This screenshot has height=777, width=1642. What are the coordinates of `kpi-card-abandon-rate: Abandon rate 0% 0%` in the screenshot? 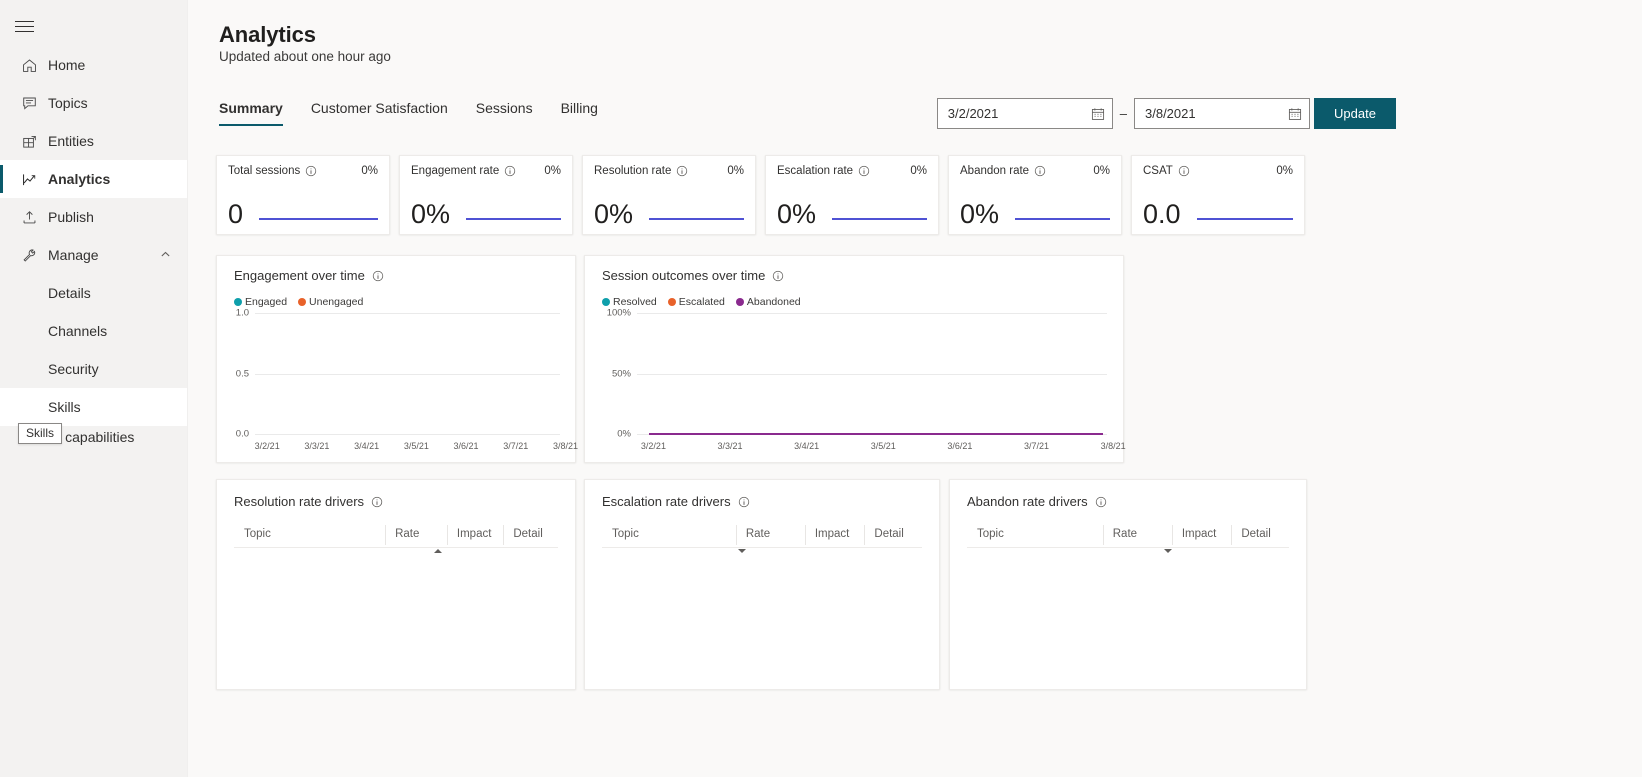 It's located at (1035, 195).